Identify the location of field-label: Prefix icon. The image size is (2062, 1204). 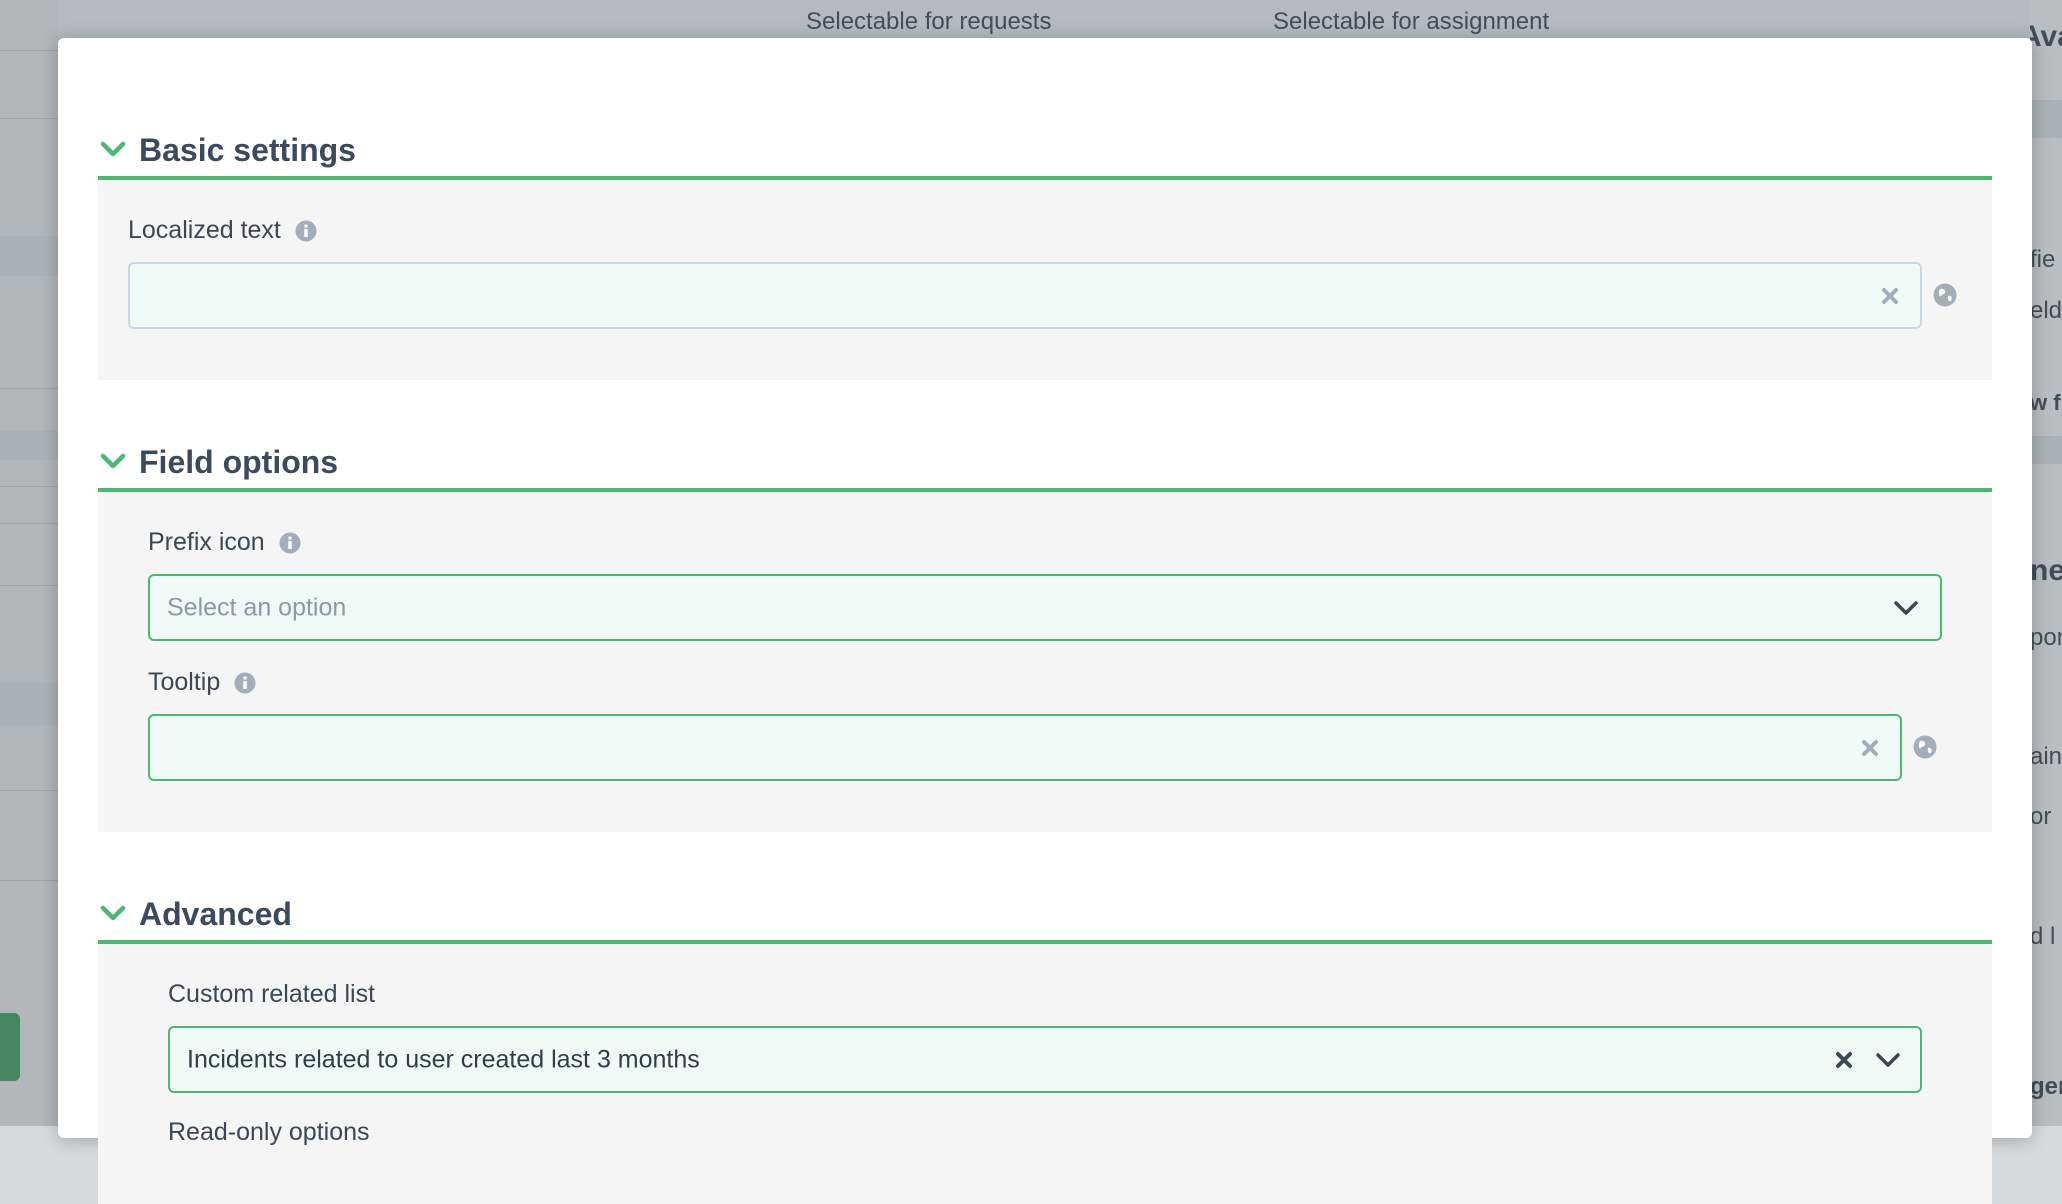
(224, 542).